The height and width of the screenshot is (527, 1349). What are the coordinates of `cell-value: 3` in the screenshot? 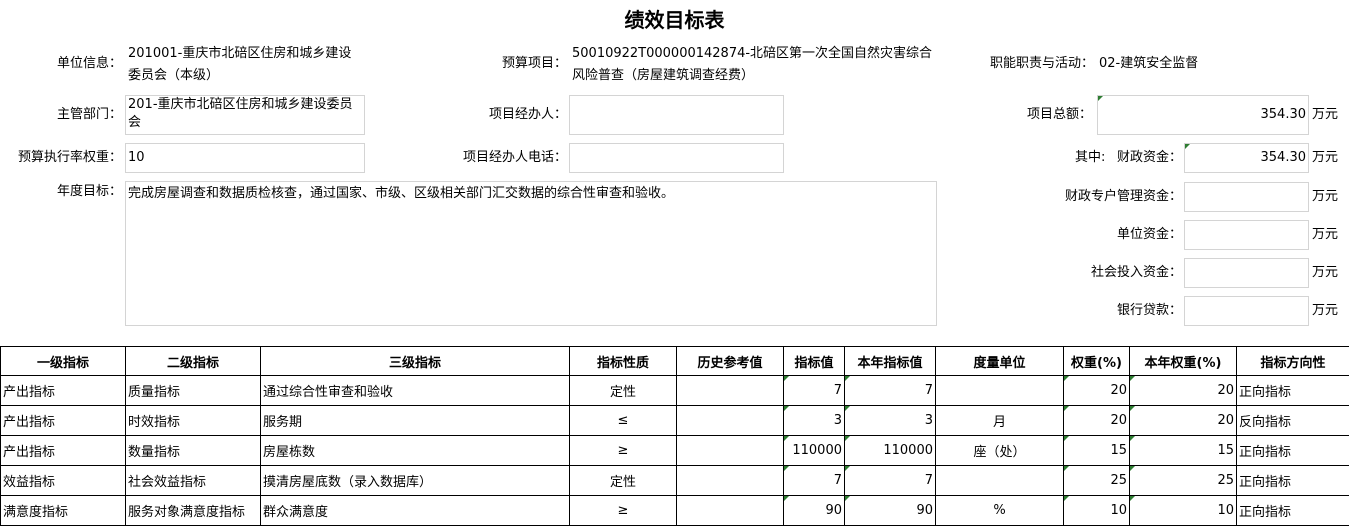 It's located at (814, 420).